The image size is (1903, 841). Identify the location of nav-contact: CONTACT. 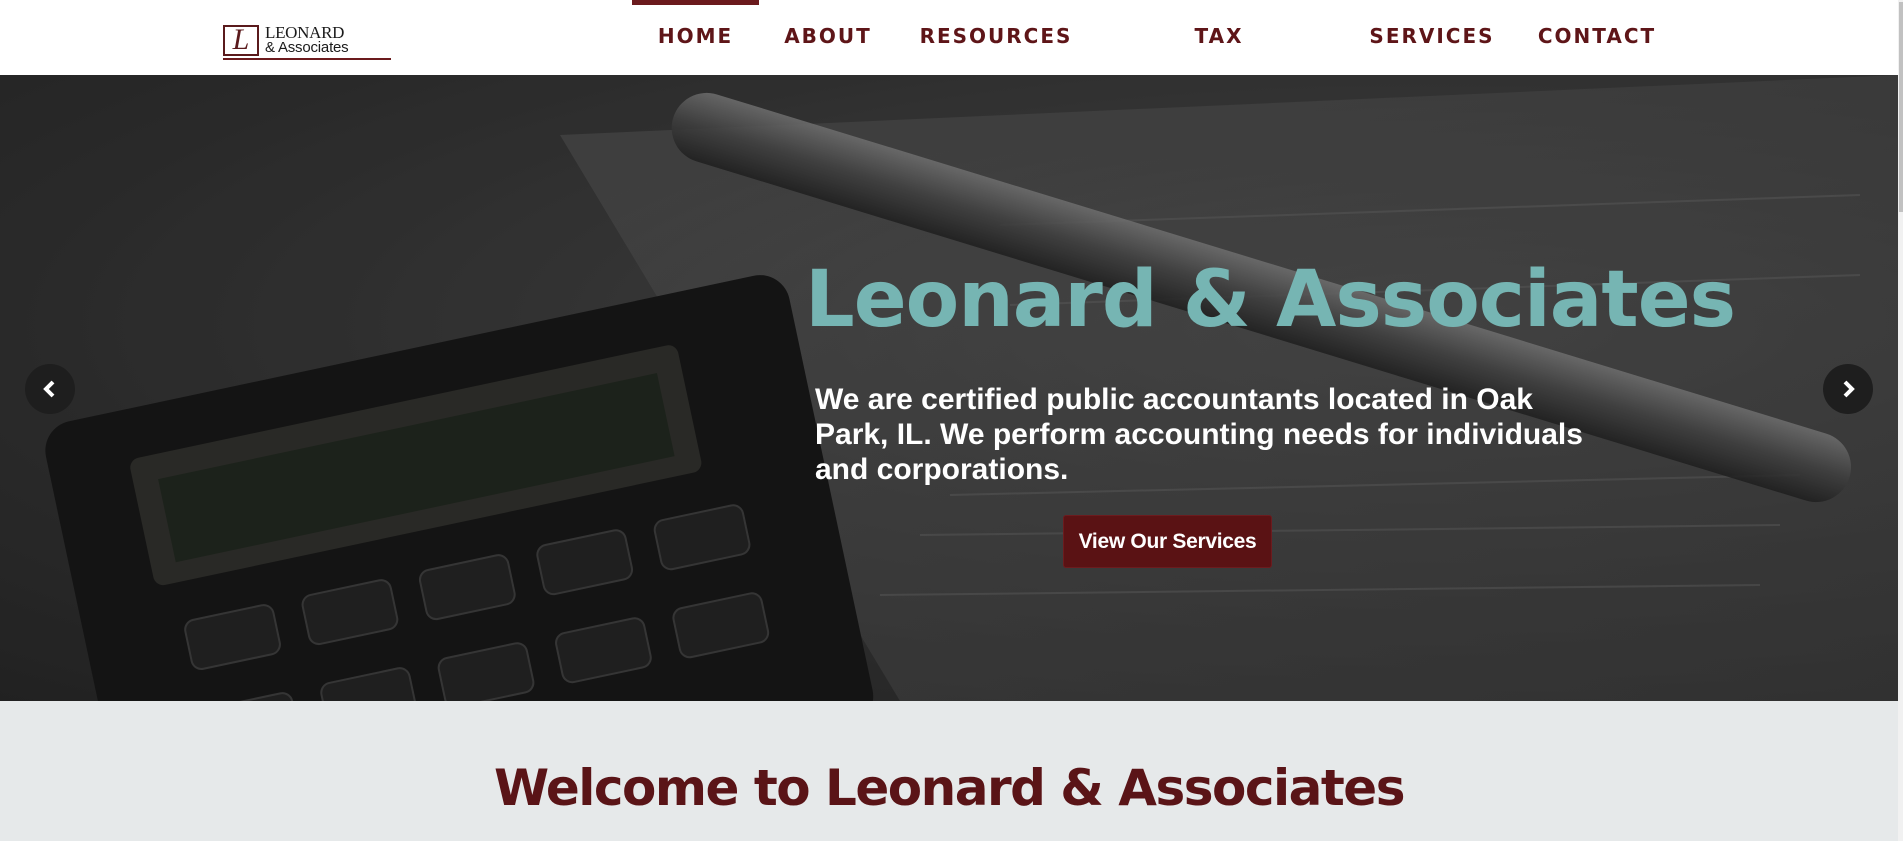
(1597, 37).